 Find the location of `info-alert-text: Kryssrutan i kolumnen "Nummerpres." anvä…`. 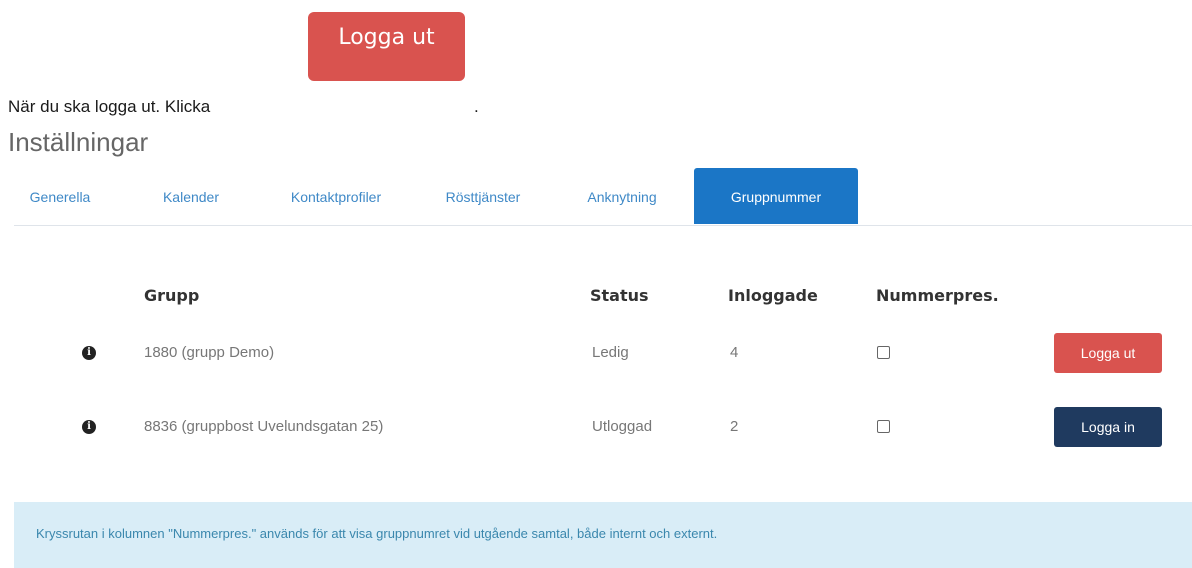

info-alert-text: Kryssrutan i kolumnen "Nummerpres." anvä… is located at coordinates (377, 533).